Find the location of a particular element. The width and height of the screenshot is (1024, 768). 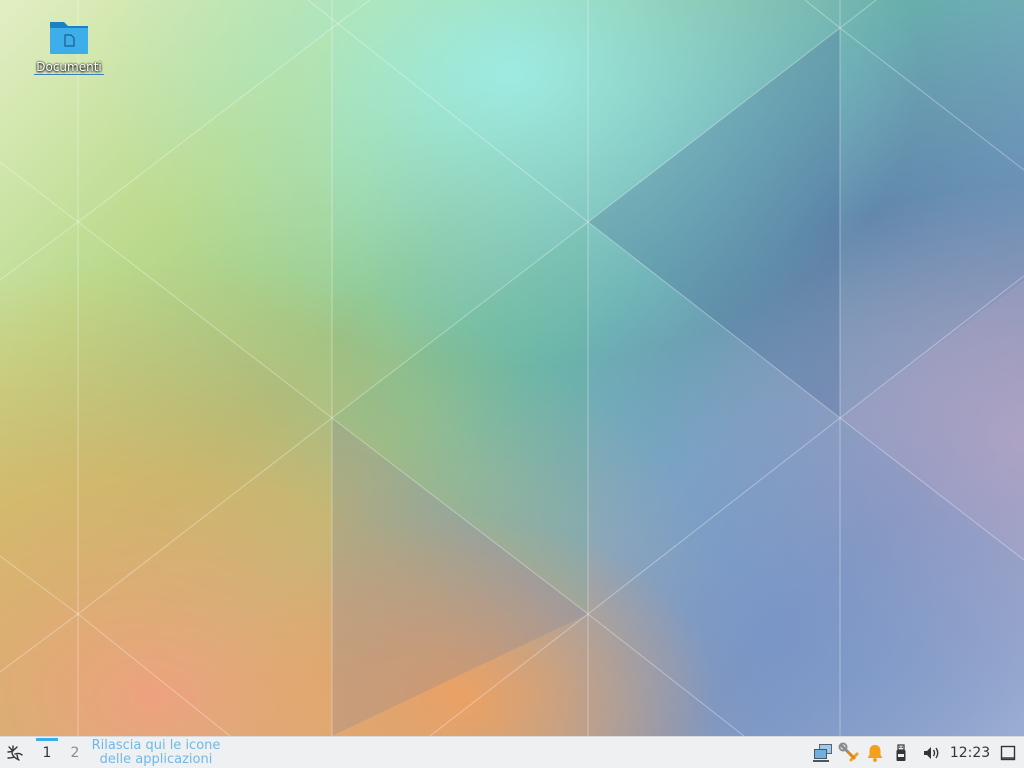

application-launcher-button is located at coordinates (15, 752).